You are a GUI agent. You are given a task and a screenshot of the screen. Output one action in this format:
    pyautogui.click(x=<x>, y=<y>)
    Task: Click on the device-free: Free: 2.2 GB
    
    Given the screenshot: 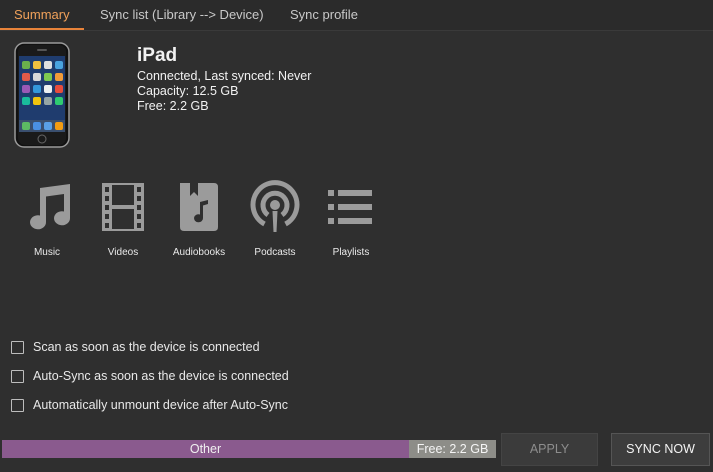 What is the action you would take?
    pyautogui.click(x=173, y=106)
    